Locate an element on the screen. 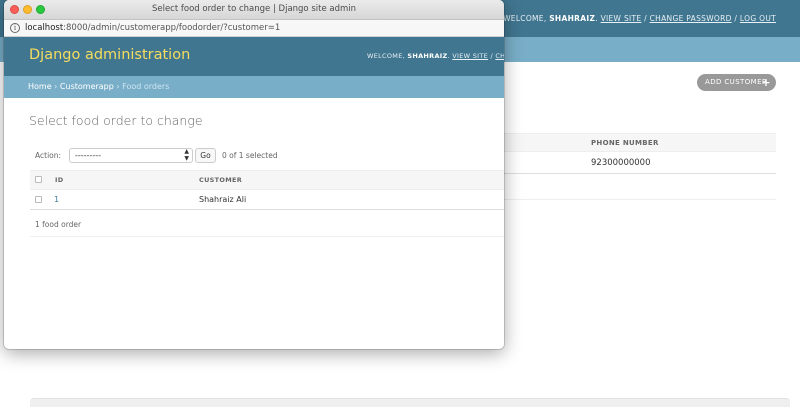 This screenshot has width=800, height=407. selected-counter: 0 of 1 selected is located at coordinates (250, 155).